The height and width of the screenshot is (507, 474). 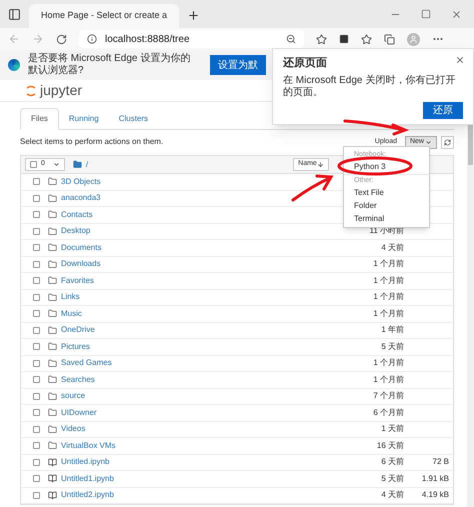 What do you see at coordinates (77, 214) in the screenshot?
I see `file-name: Contacts` at bounding box center [77, 214].